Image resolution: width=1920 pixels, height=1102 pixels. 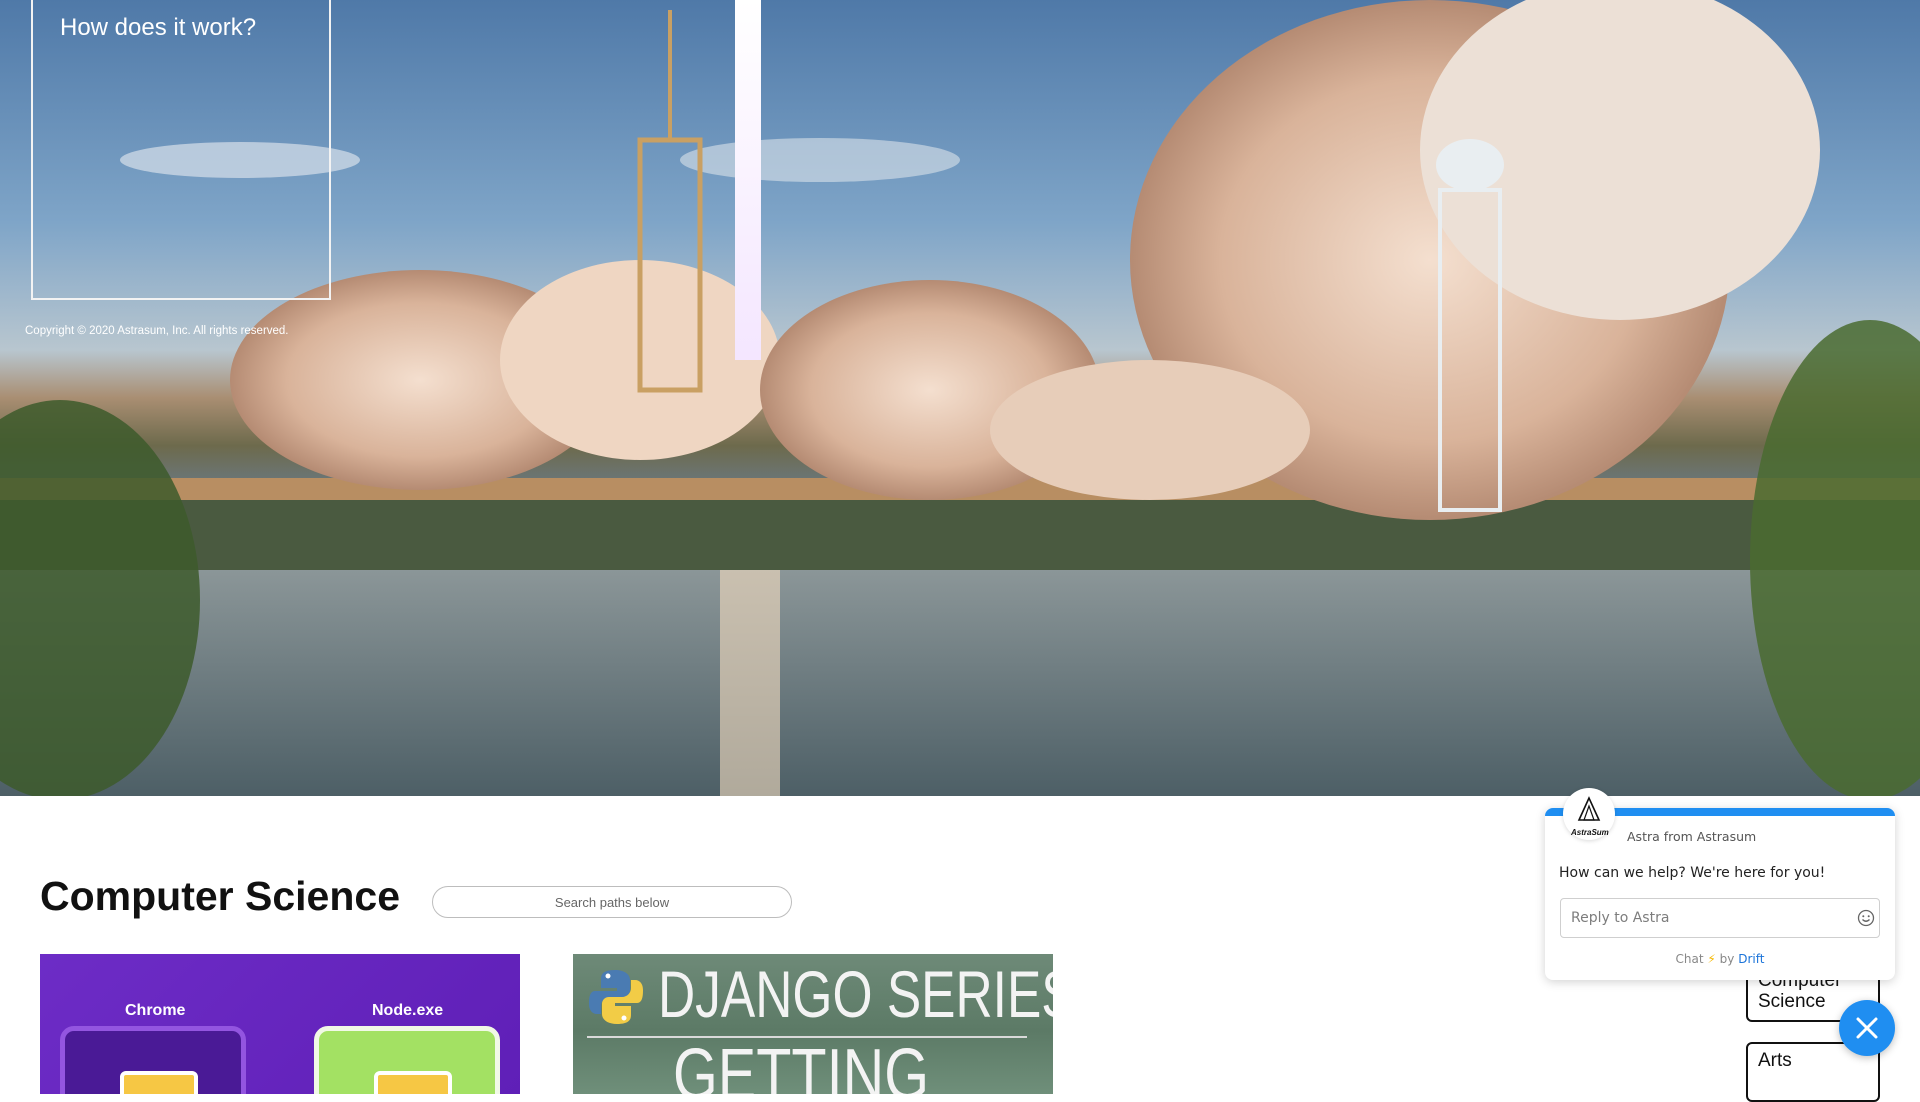 What do you see at coordinates (1689, 959) in the screenshot?
I see `chat-footer-prefix: Chat` at bounding box center [1689, 959].